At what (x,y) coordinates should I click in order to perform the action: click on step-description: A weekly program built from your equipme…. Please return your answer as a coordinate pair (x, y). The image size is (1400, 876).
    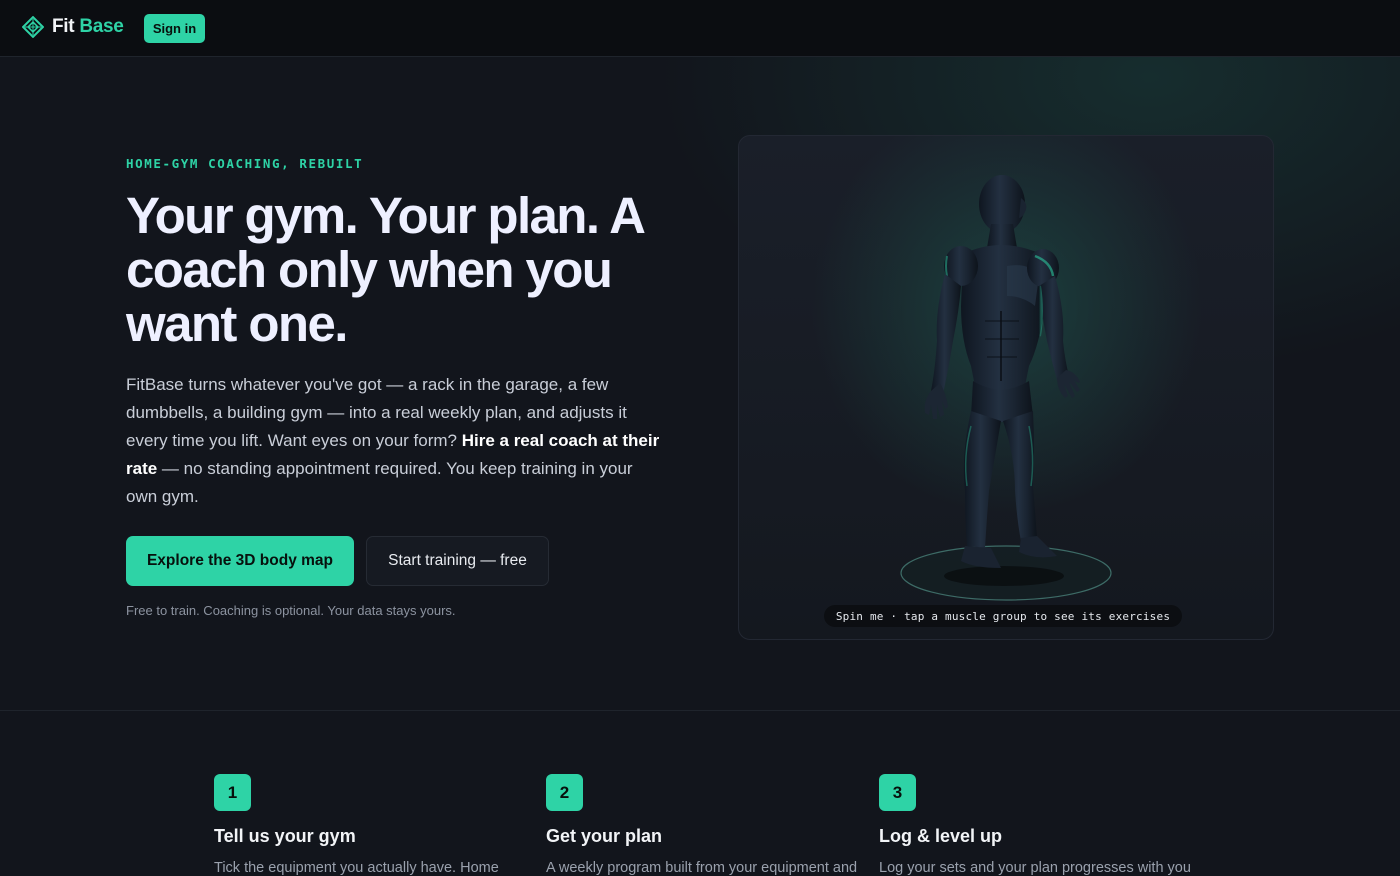
    Looking at the image, I should click on (702, 868).